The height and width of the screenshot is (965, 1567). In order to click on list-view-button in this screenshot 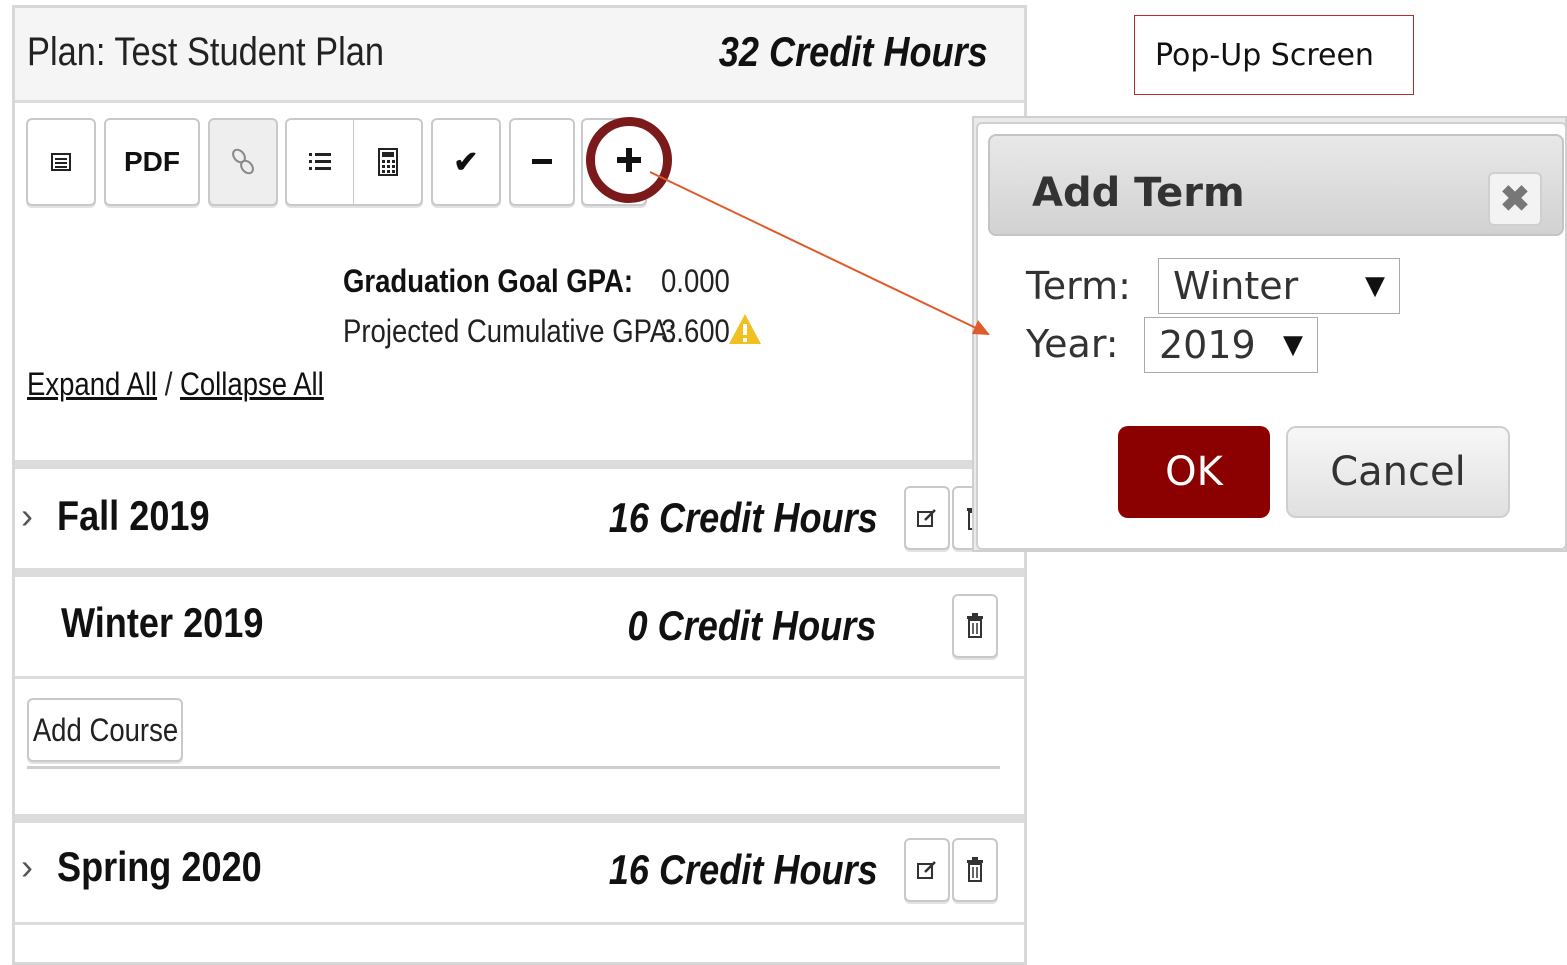, I will do `click(61, 162)`.